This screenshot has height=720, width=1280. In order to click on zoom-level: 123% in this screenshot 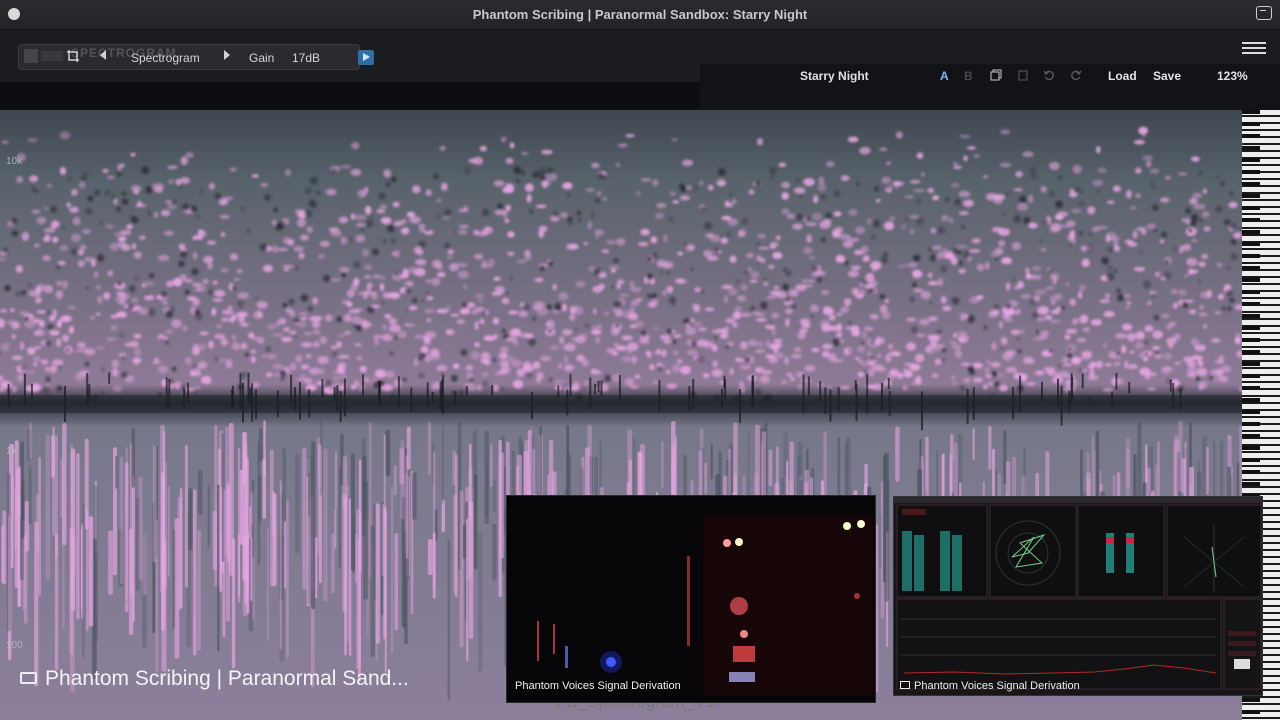, I will do `click(1232, 76)`.